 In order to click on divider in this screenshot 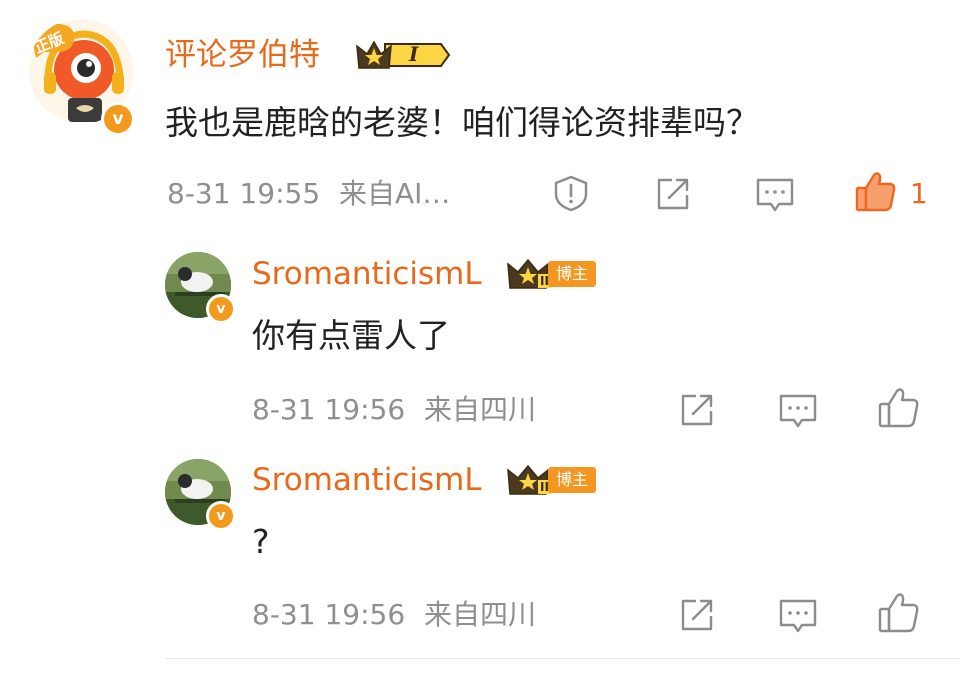, I will do `click(562, 658)`.